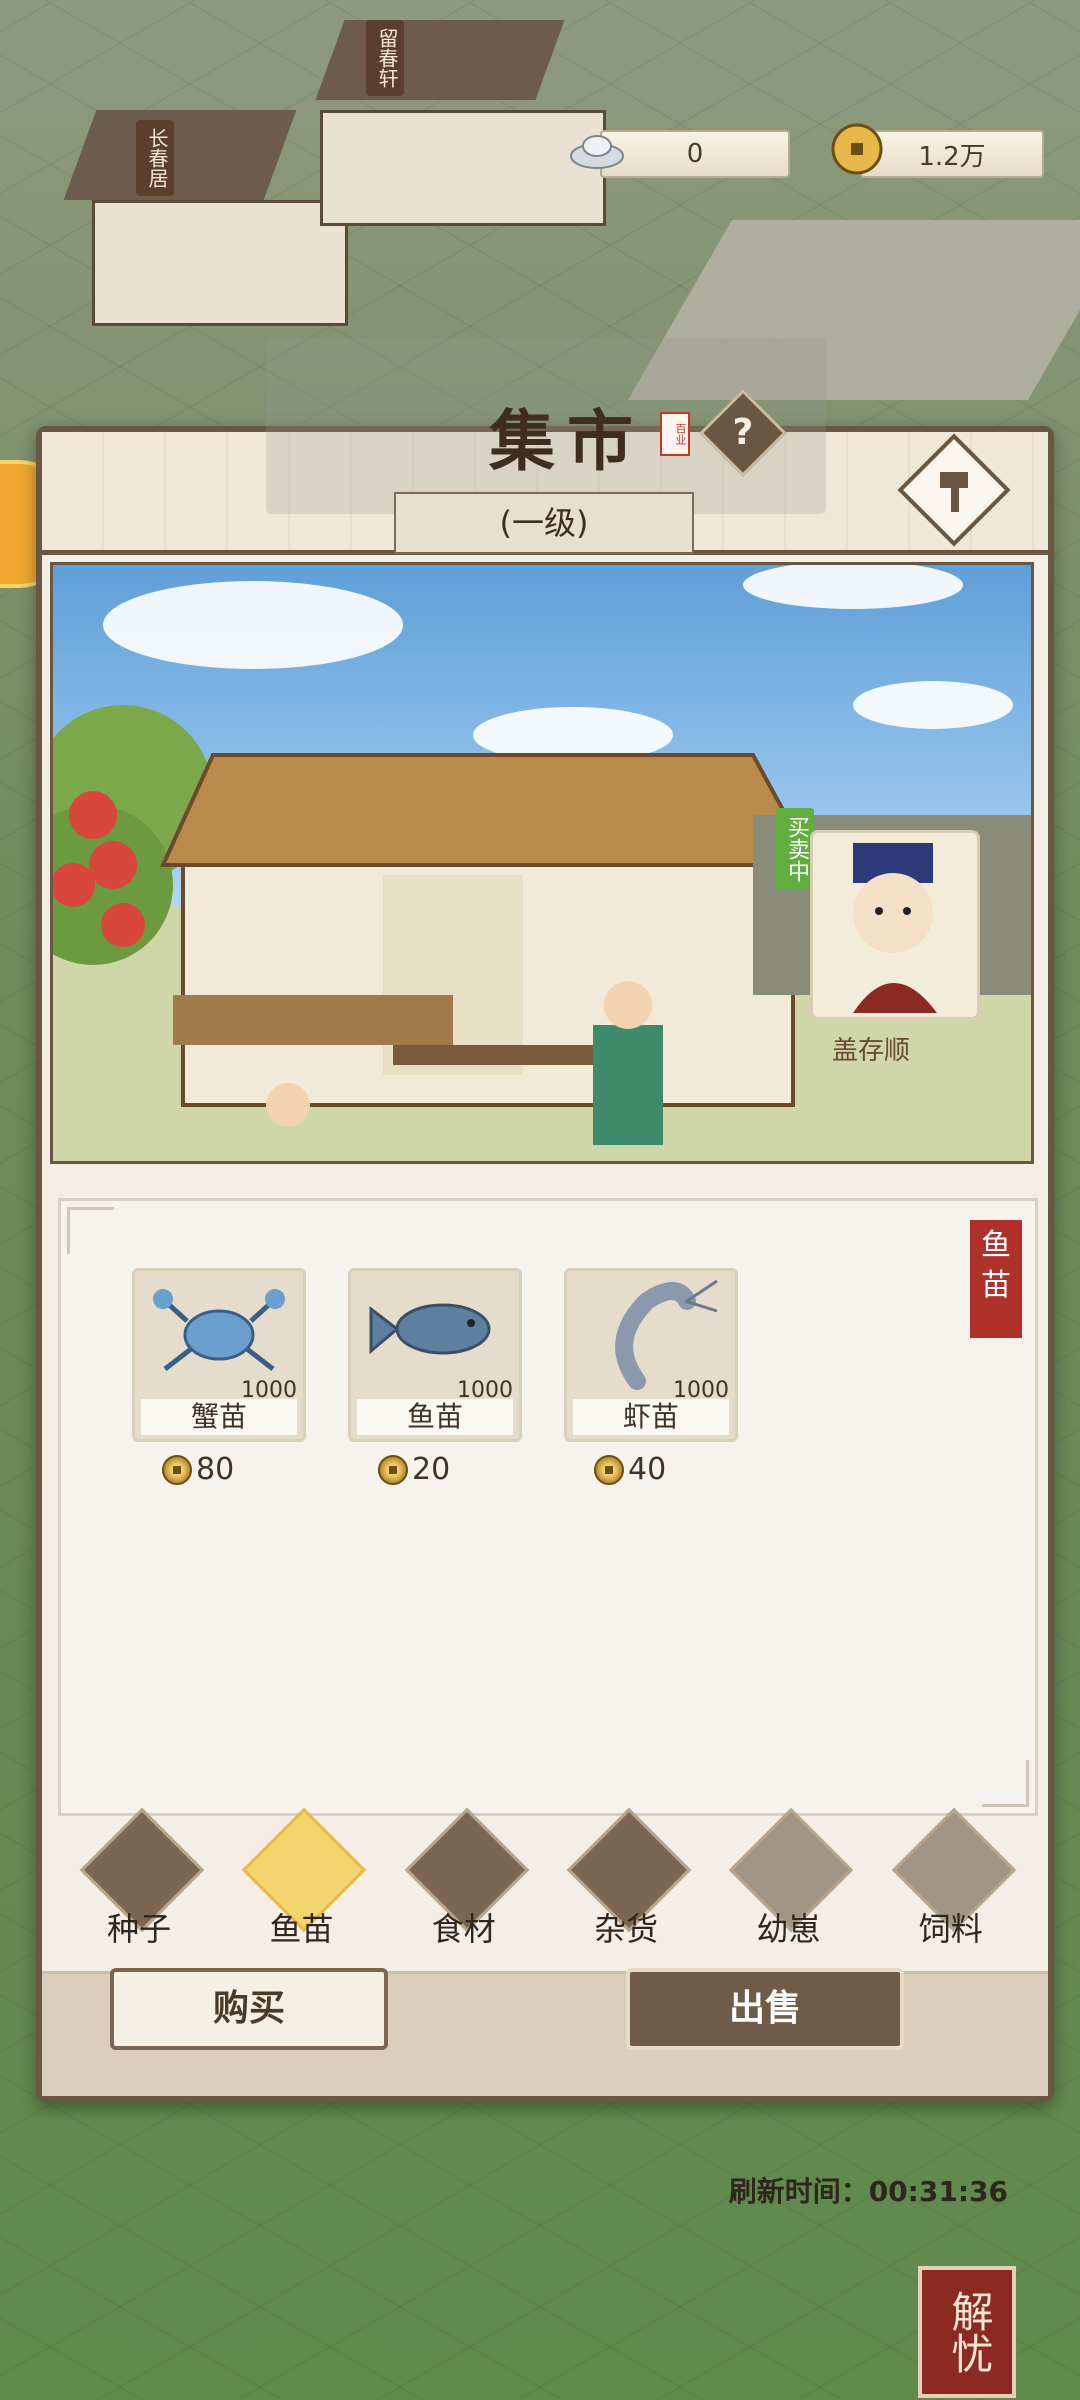 This screenshot has height=2400, width=1080. Describe the element at coordinates (431, 1469) in the screenshot. I see `item-price-value: 20` at that location.